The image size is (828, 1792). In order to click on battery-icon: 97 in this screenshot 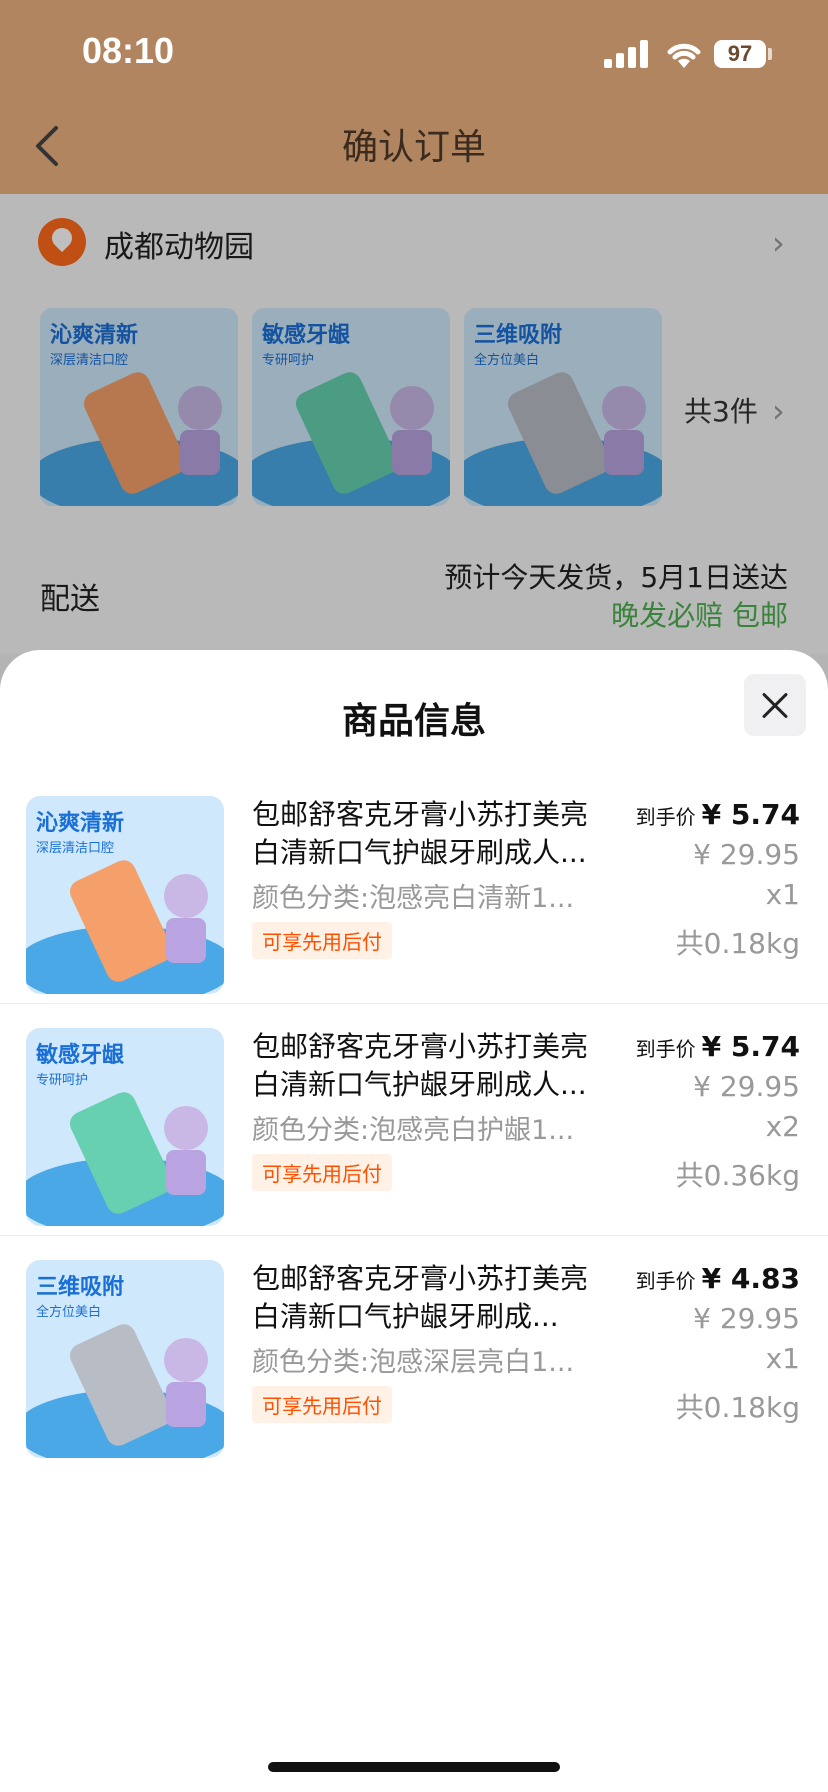, I will do `click(740, 54)`.